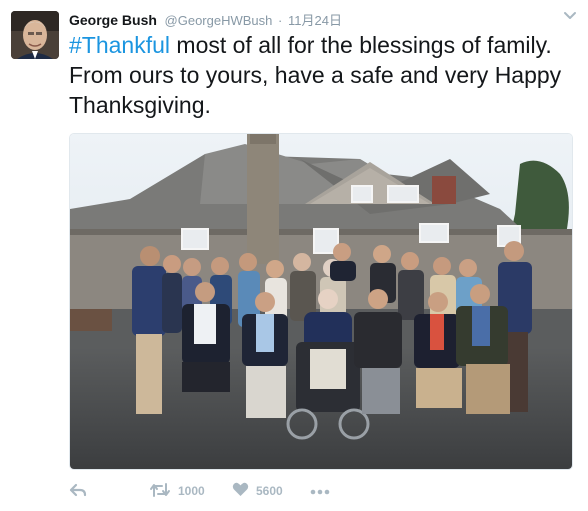 The width and height of the screenshot is (588, 511). What do you see at coordinates (219, 20) in the screenshot?
I see `author-handle: @GeorgeHWBush` at bounding box center [219, 20].